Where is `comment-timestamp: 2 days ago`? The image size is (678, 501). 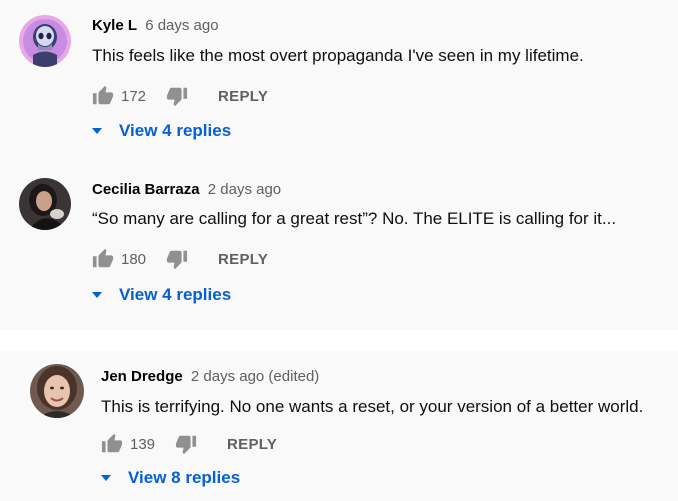
comment-timestamp: 2 days ago is located at coordinates (244, 189).